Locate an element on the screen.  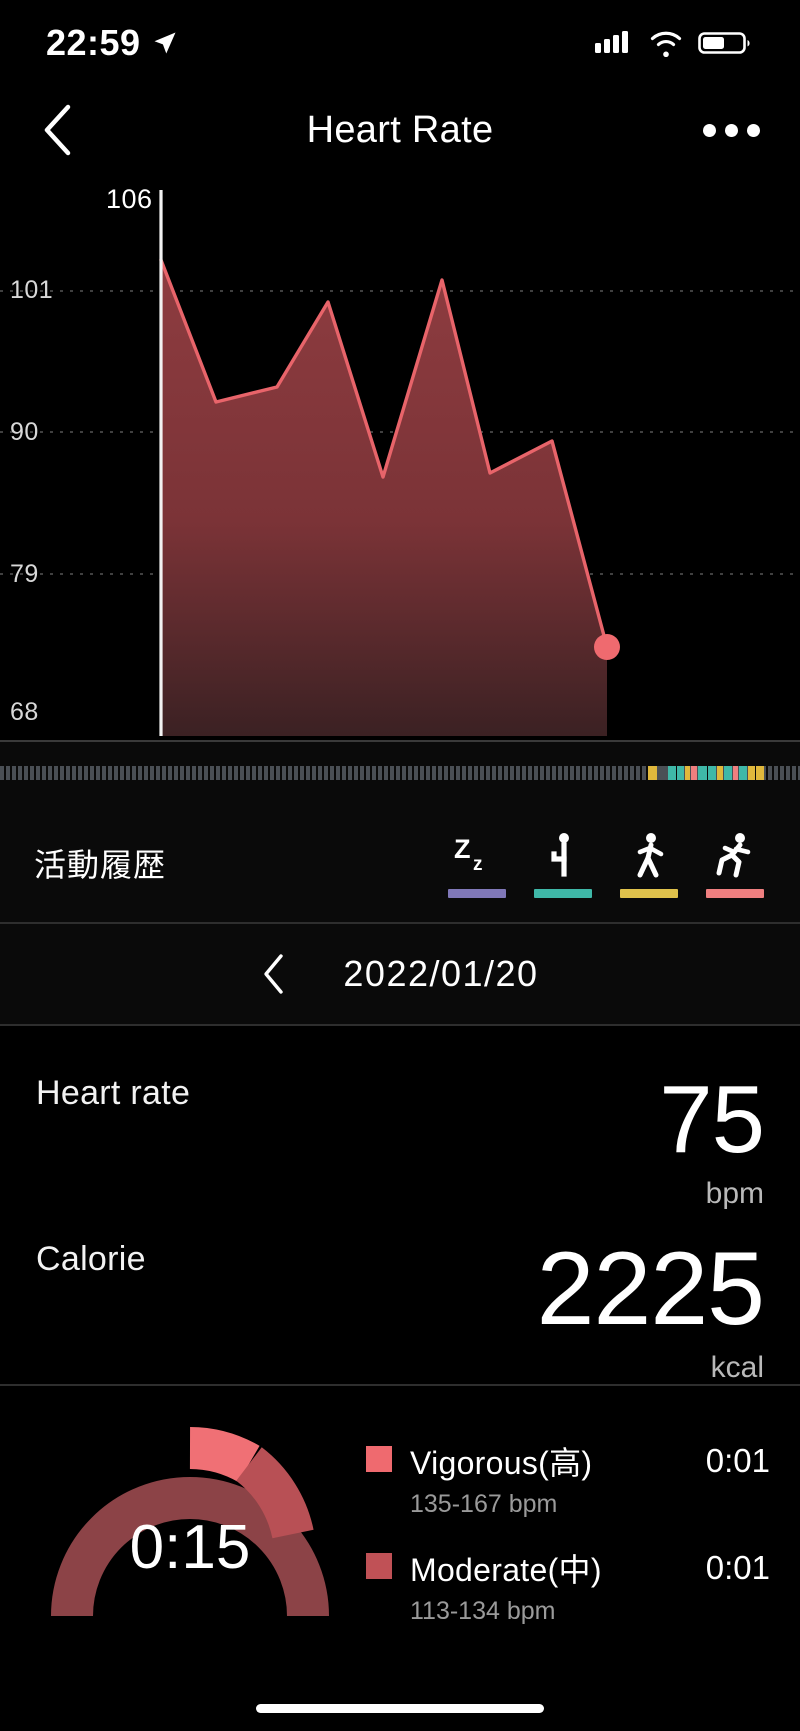
legend-range-moderate: 113-134 bpm is located at coordinates (483, 1611).